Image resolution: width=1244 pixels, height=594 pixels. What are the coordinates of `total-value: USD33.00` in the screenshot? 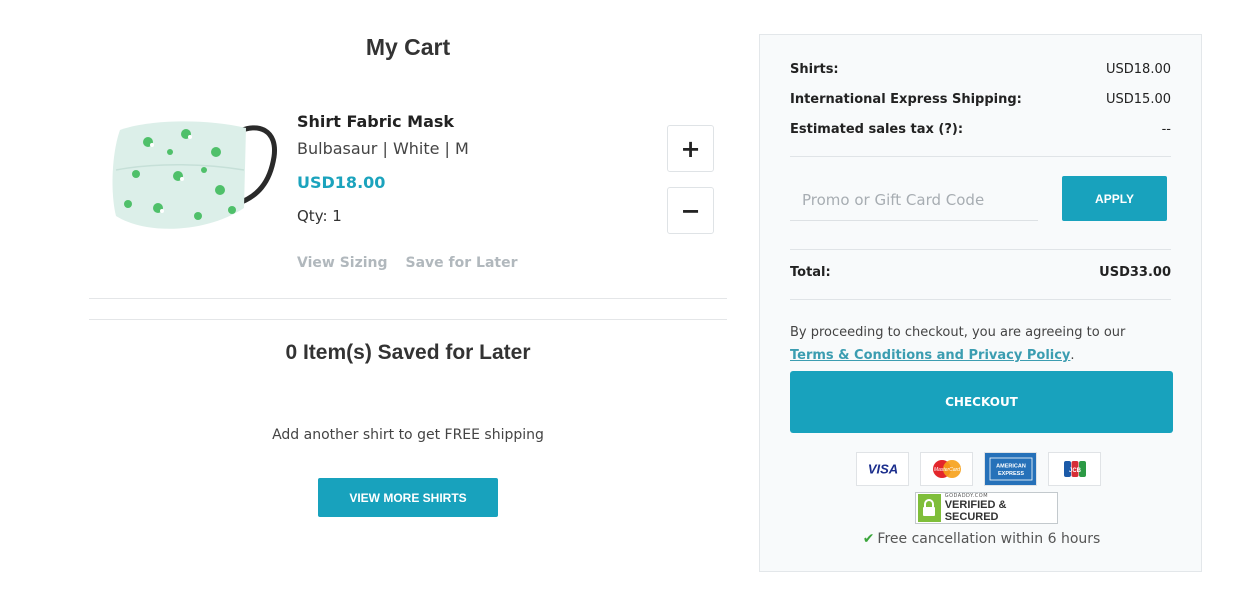 It's located at (1135, 272).